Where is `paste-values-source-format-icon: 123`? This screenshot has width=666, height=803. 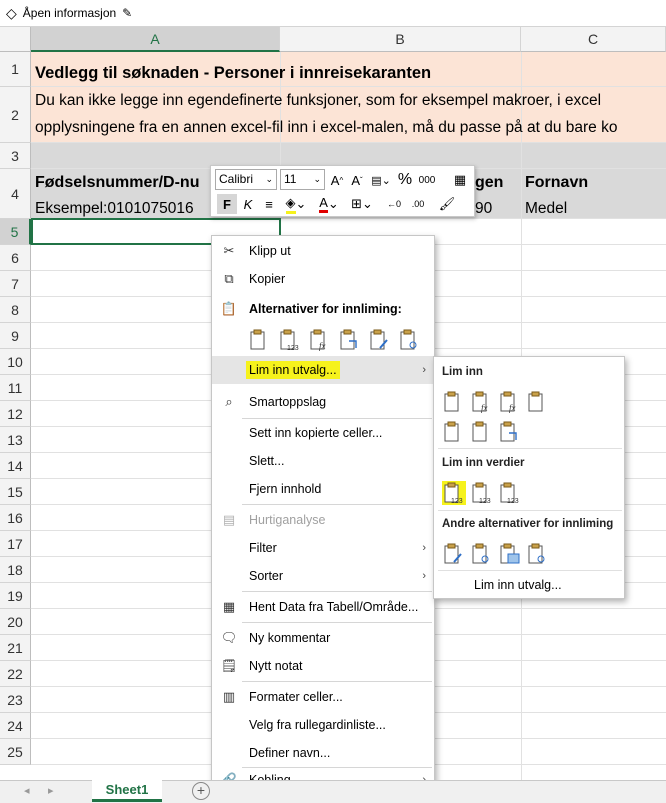 paste-values-source-format-icon: 123 is located at coordinates (510, 493).